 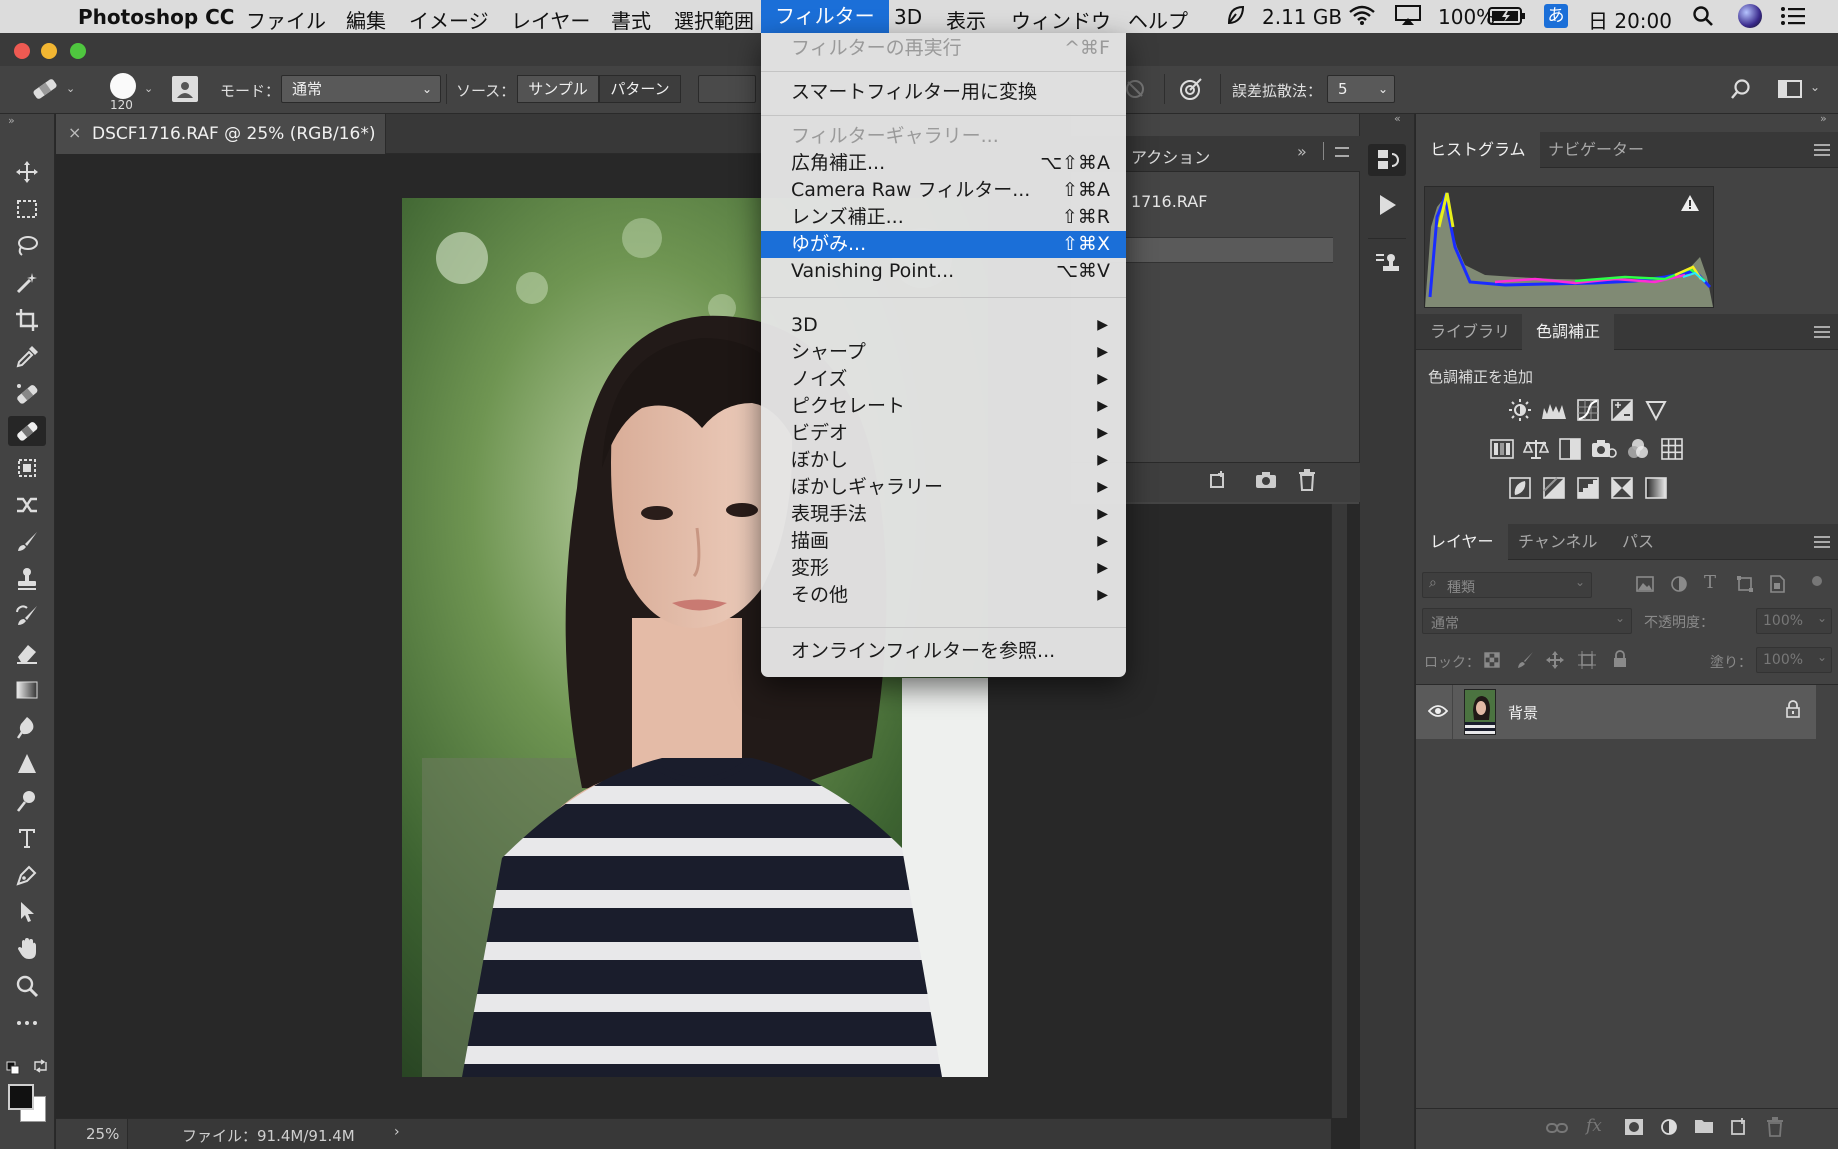 I want to click on layer-thumbnail, so click(x=1480, y=712).